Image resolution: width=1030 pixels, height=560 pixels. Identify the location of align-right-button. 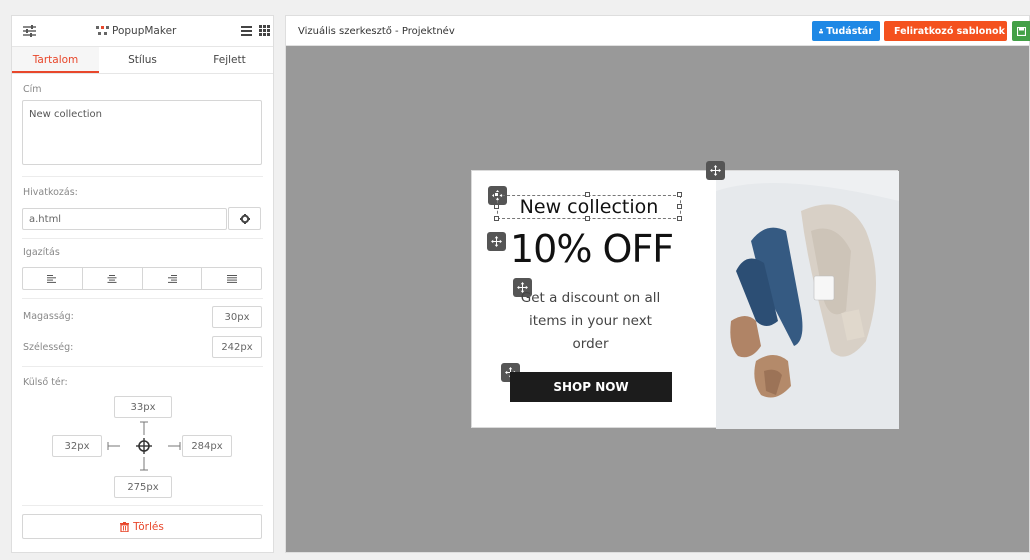
(173, 278).